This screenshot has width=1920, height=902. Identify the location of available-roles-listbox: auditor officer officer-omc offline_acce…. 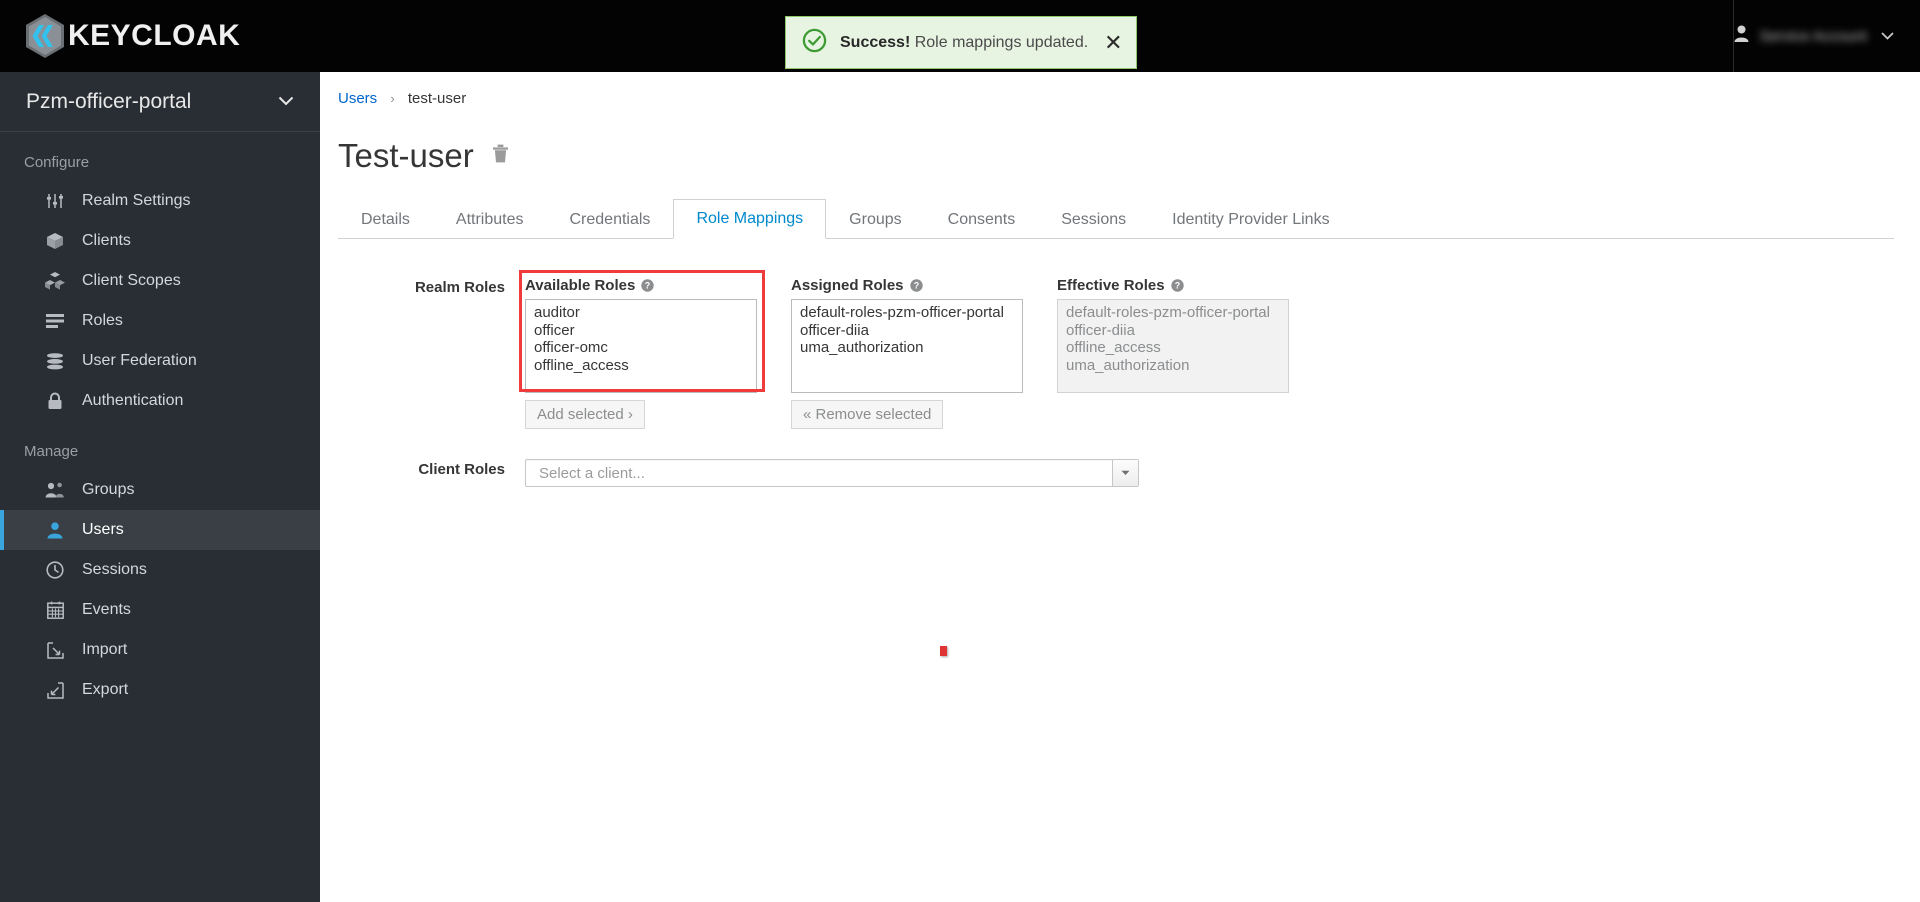
(641, 346).